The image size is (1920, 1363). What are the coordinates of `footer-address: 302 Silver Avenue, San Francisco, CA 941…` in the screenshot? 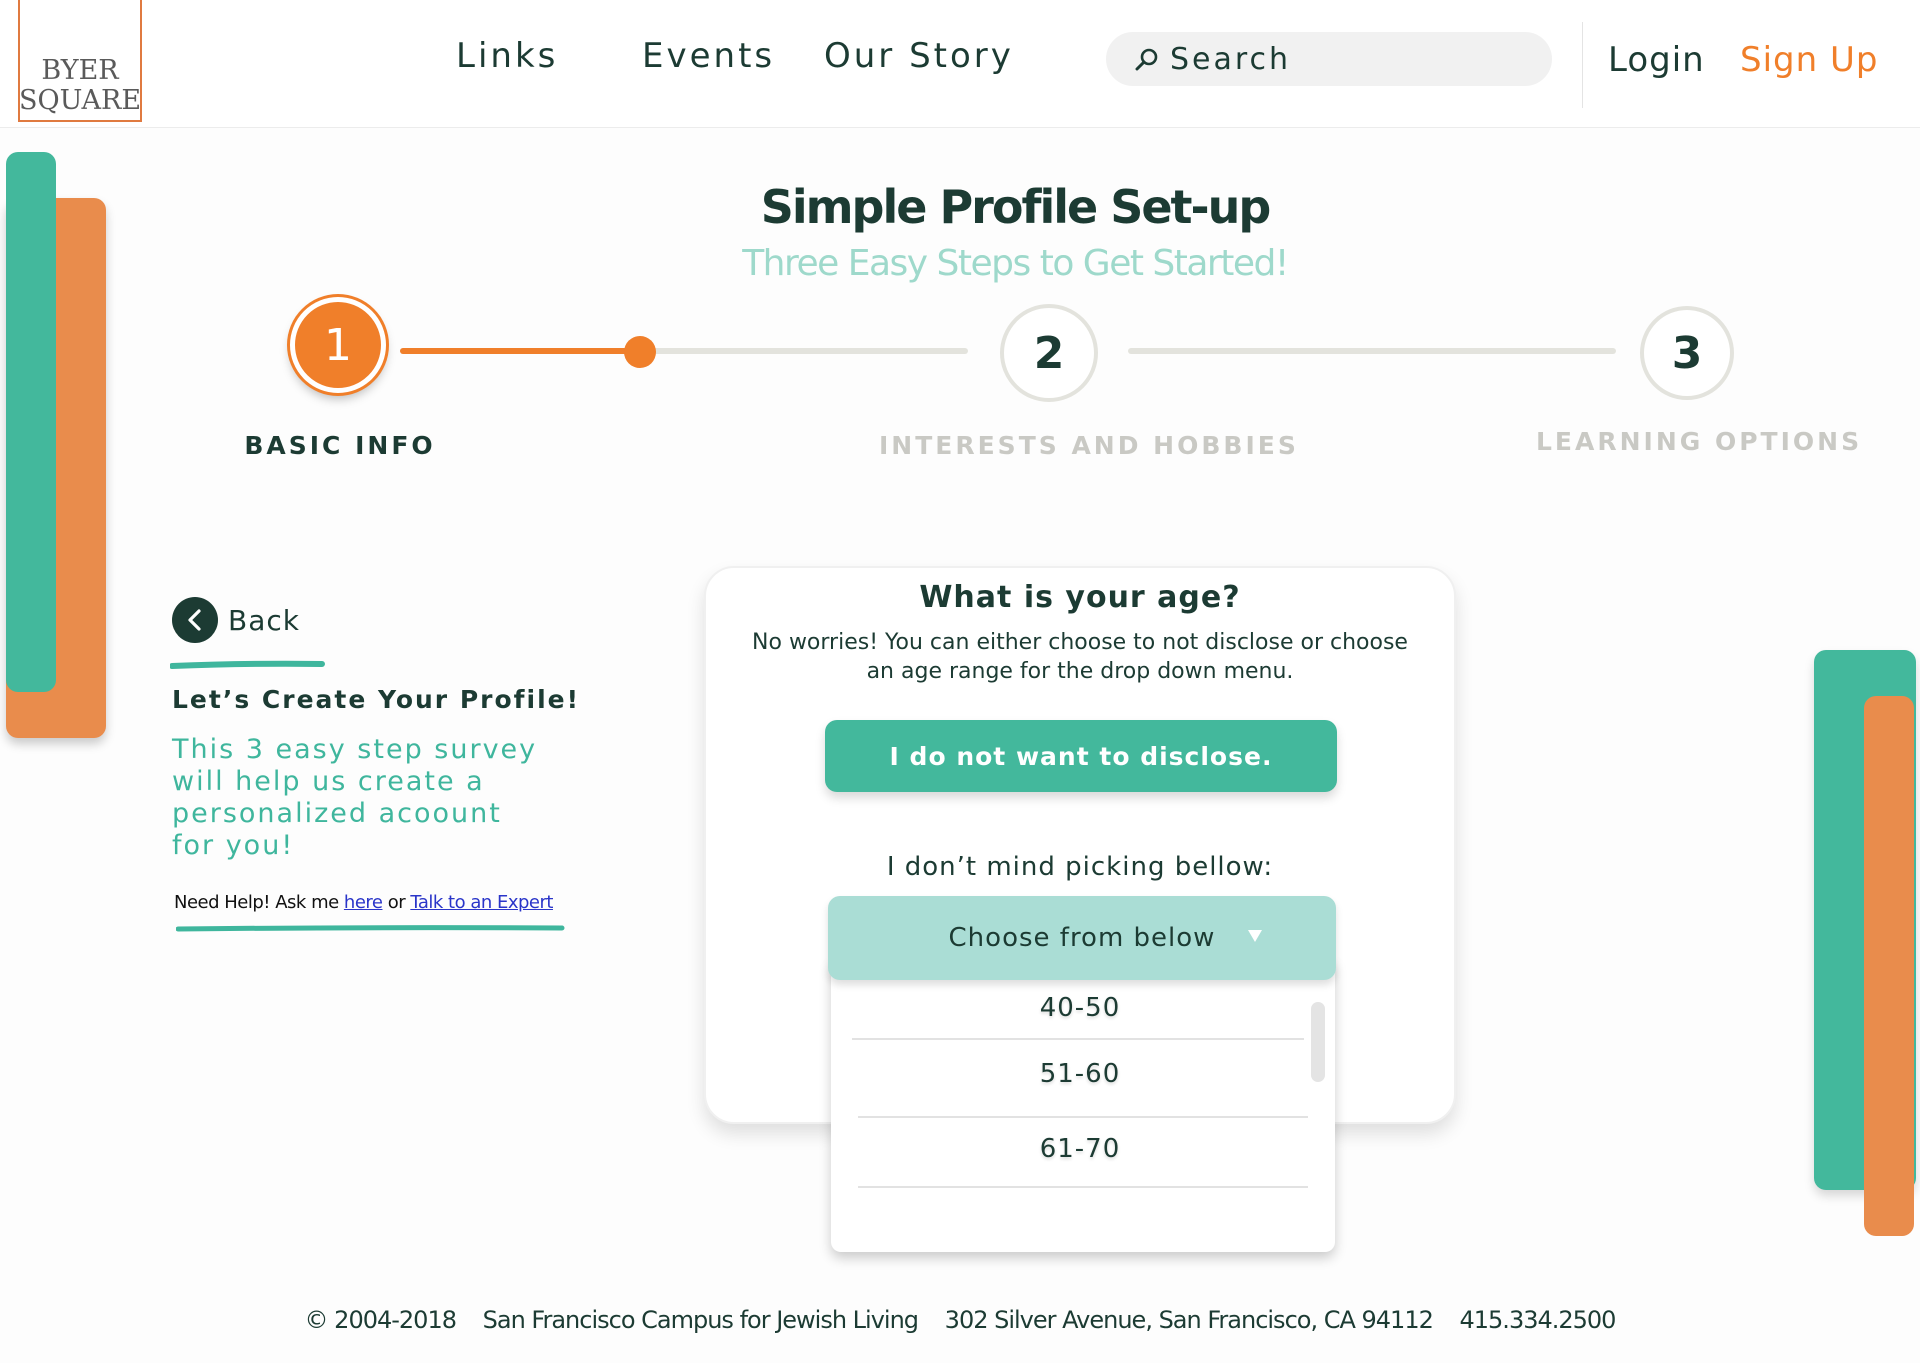 It's located at (1189, 1320).